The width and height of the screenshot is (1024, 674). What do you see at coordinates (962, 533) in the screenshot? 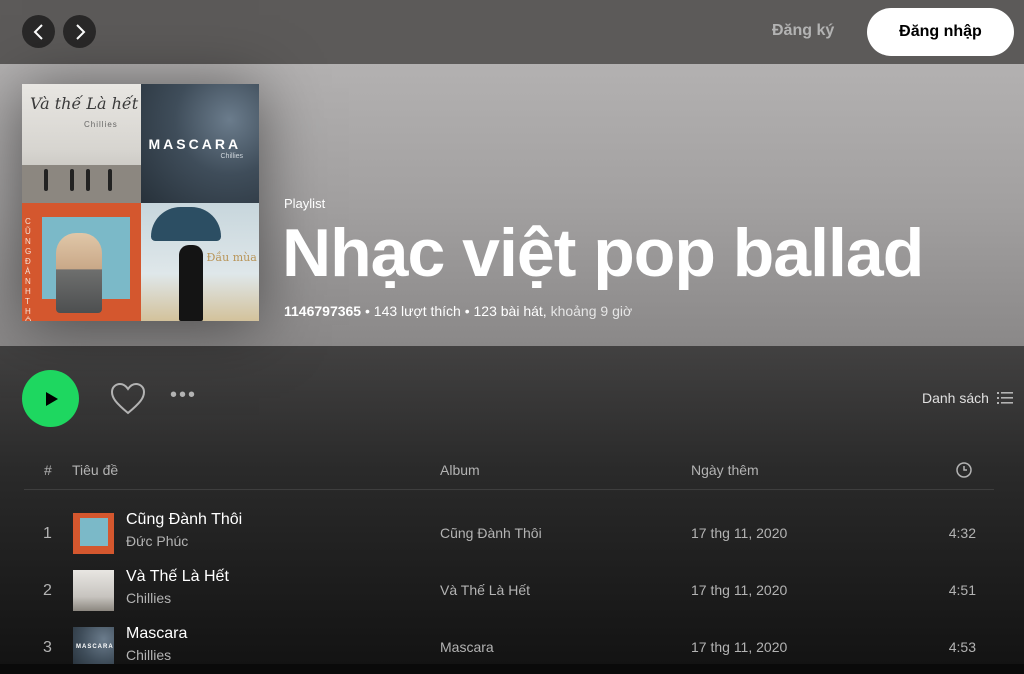
I see `track-duration: 4:32` at bounding box center [962, 533].